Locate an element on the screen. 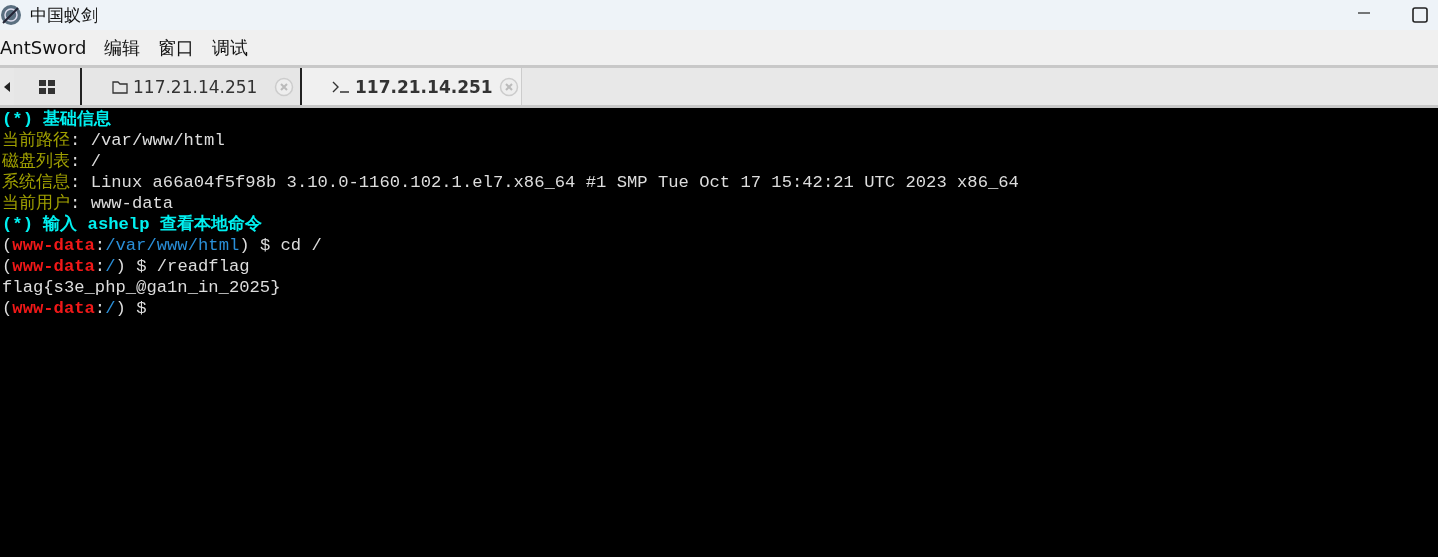  terminal-text: ) $ cd / is located at coordinates (280, 245).